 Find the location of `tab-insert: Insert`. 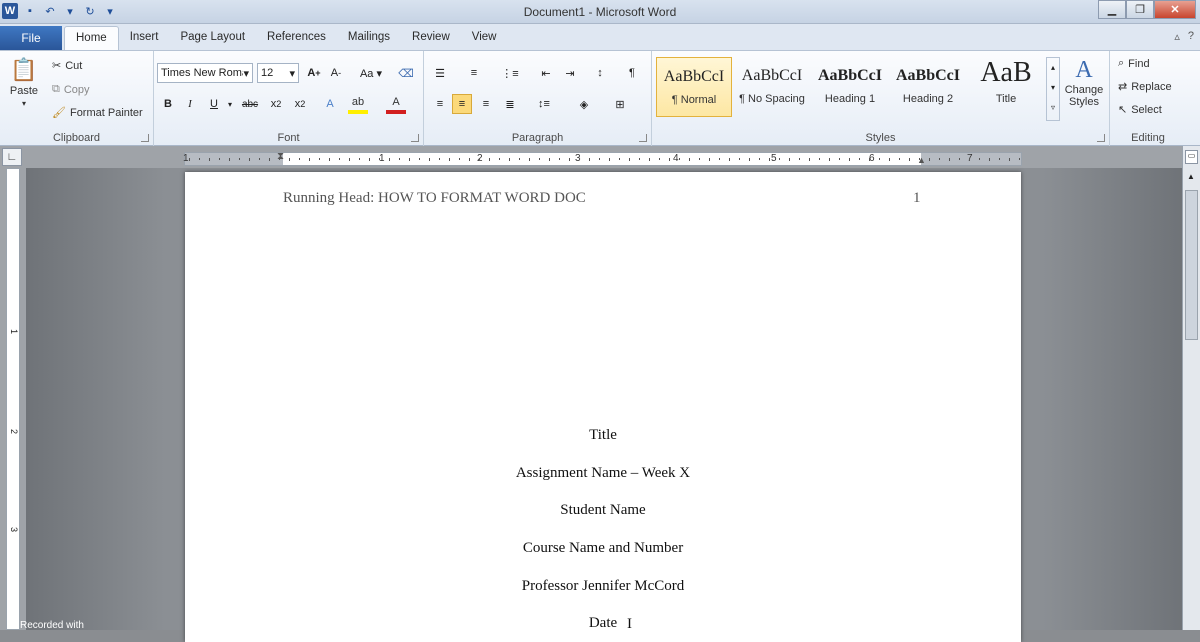

tab-insert: Insert is located at coordinates (144, 38).